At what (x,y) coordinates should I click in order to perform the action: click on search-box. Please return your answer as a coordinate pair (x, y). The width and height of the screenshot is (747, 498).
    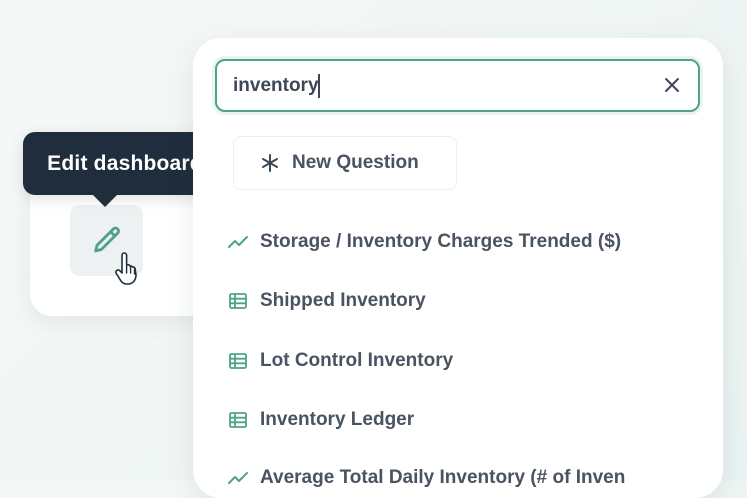
    Looking at the image, I should click on (457, 85).